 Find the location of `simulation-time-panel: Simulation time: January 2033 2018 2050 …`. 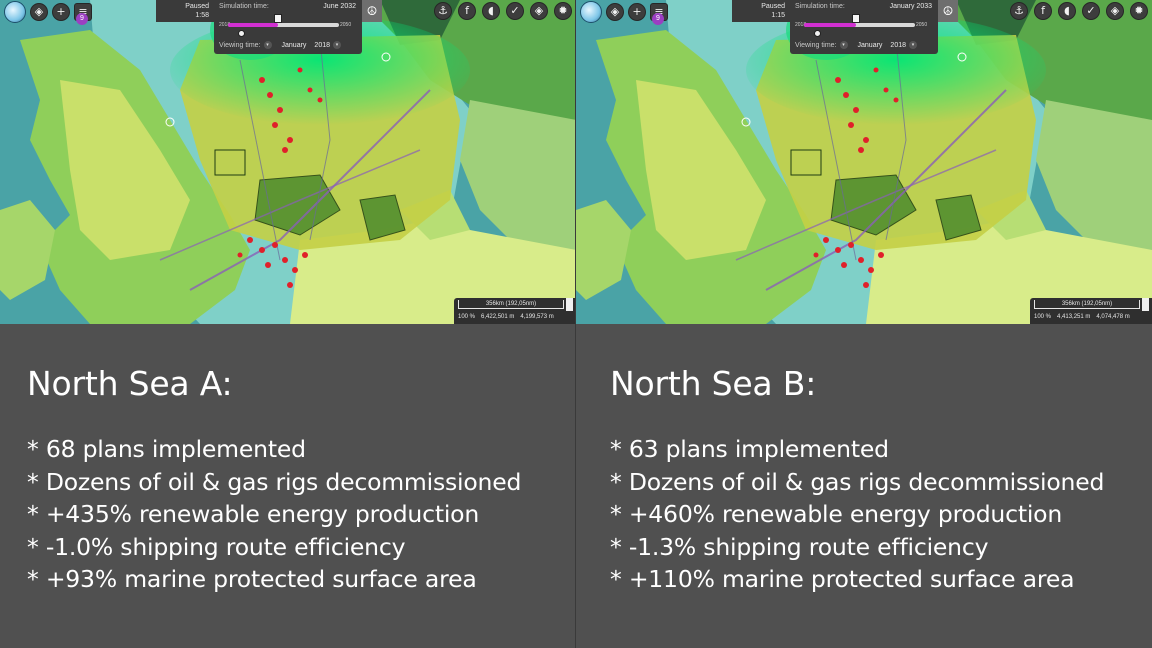

simulation-time-panel: Simulation time: January 2033 2018 2050 … is located at coordinates (864, 27).